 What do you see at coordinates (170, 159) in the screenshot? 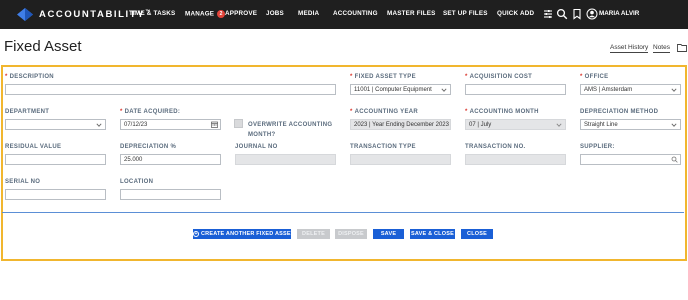
I see `depreciation-pct-field: 25.000` at bounding box center [170, 159].